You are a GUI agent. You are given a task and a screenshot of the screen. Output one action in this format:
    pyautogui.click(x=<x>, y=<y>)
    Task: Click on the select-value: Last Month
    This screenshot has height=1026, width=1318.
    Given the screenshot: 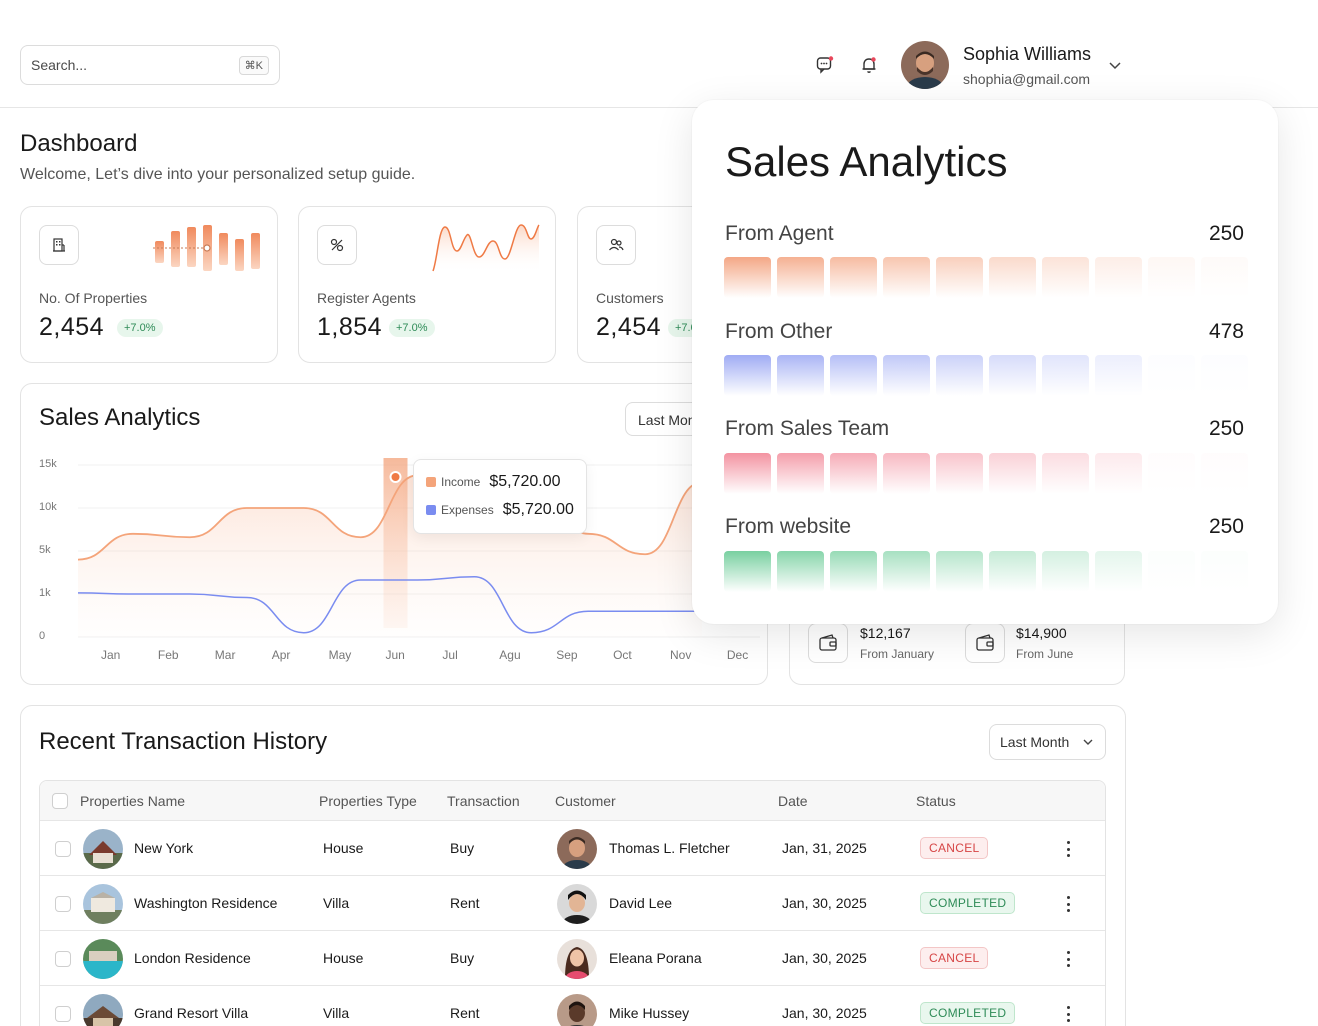 What is the action you would take?
    pyautogui.click(x=1035, y=742)
    